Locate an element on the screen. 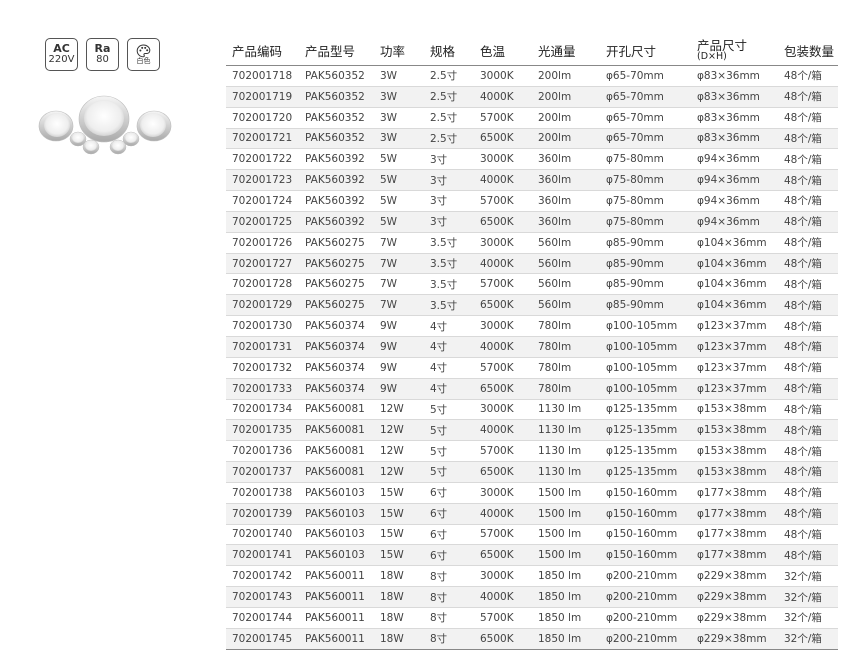 Image resolution: width=859 pixels, height=650 pixels. cell-product-code: 702001741 is located at coordinates (262, 555).